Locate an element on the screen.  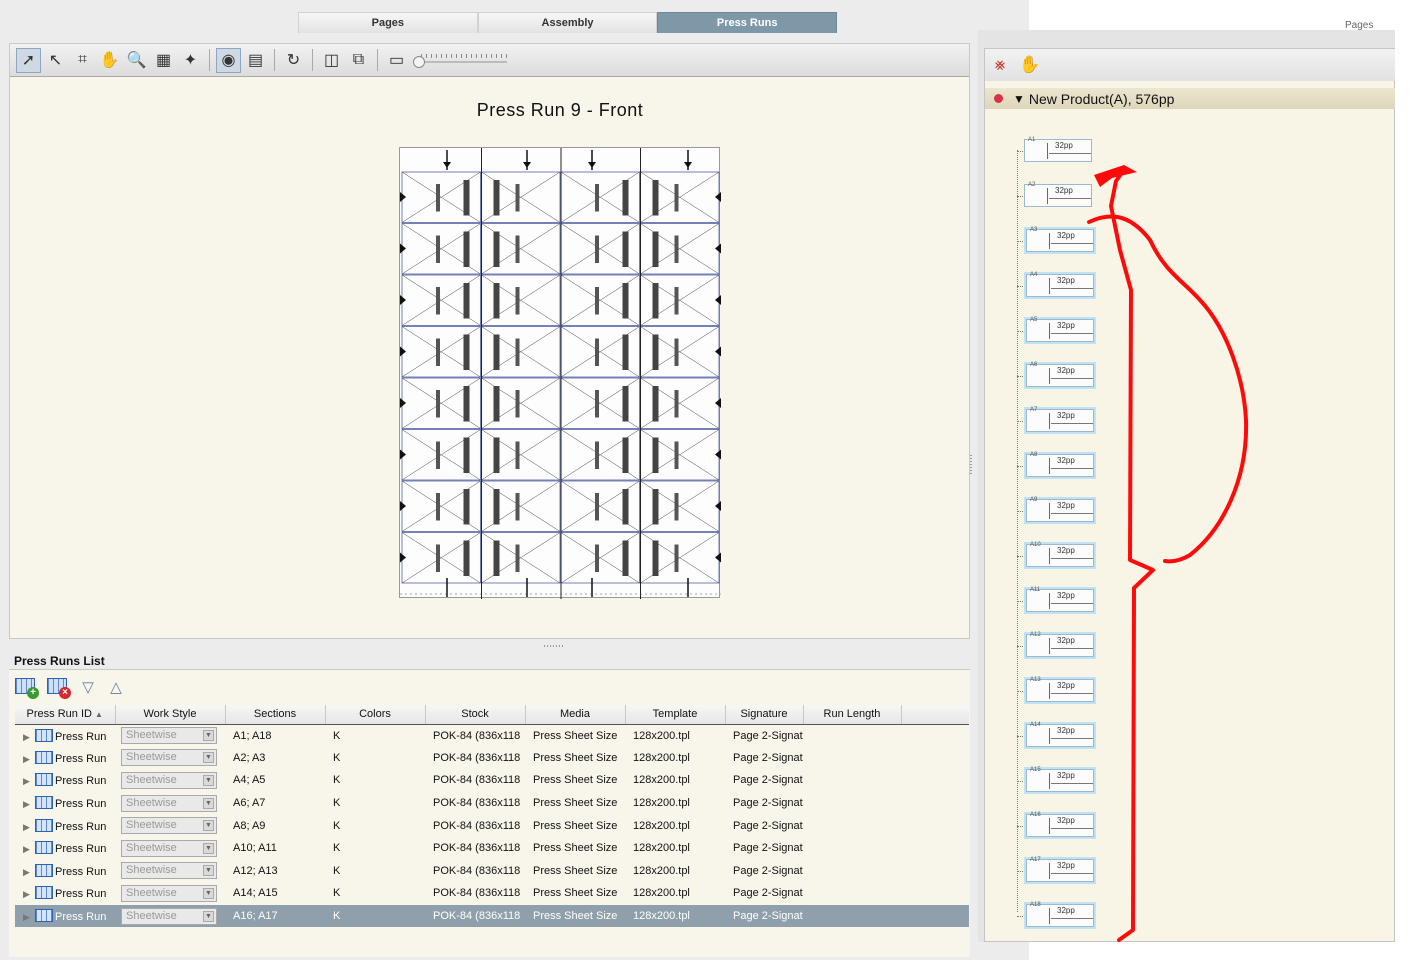
signature-node: A17 32pp is located at coordinates (1060, 869).